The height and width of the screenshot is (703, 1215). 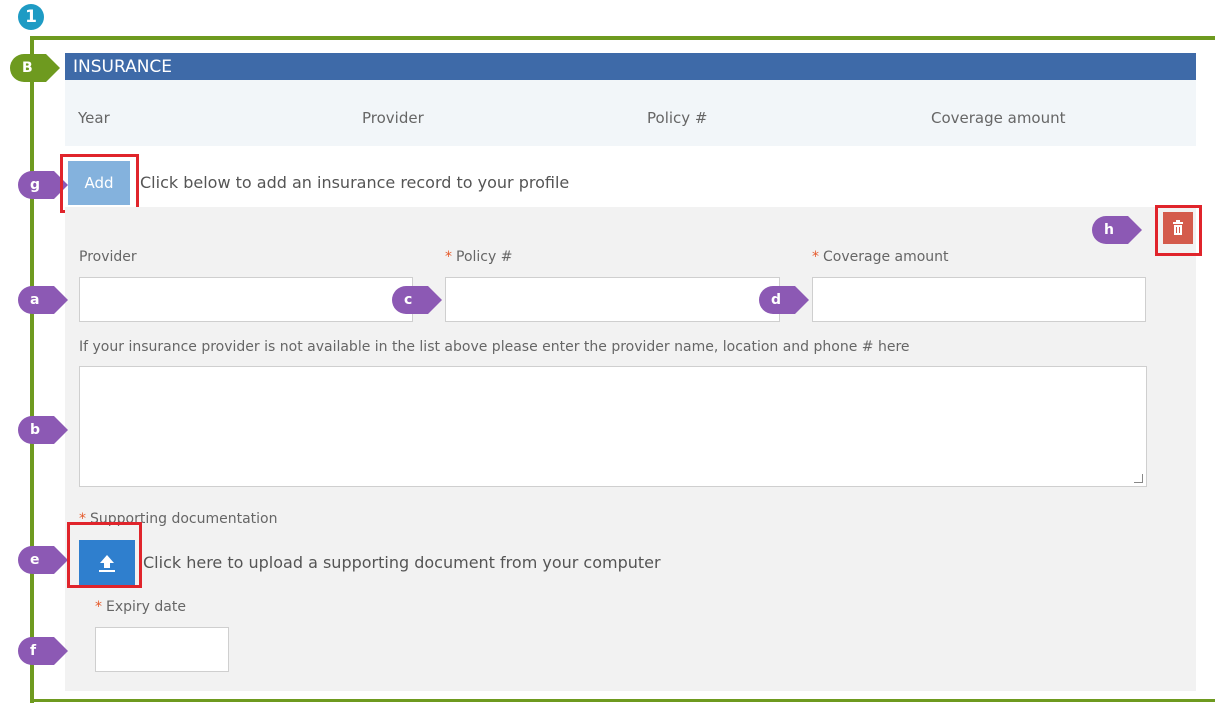 I want to click on step-number-badge: 1, so click(x=31, y=17).